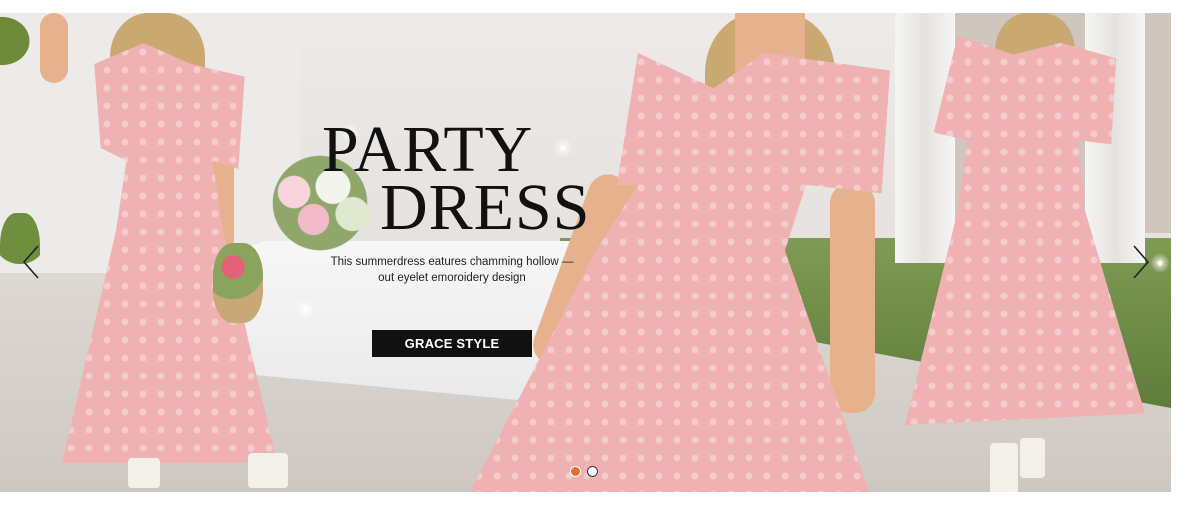  Describe the element at coordinates (452, 278) in the screenshot. I see `subtitle-line-2: out eyelet emoroidery design` at that location.